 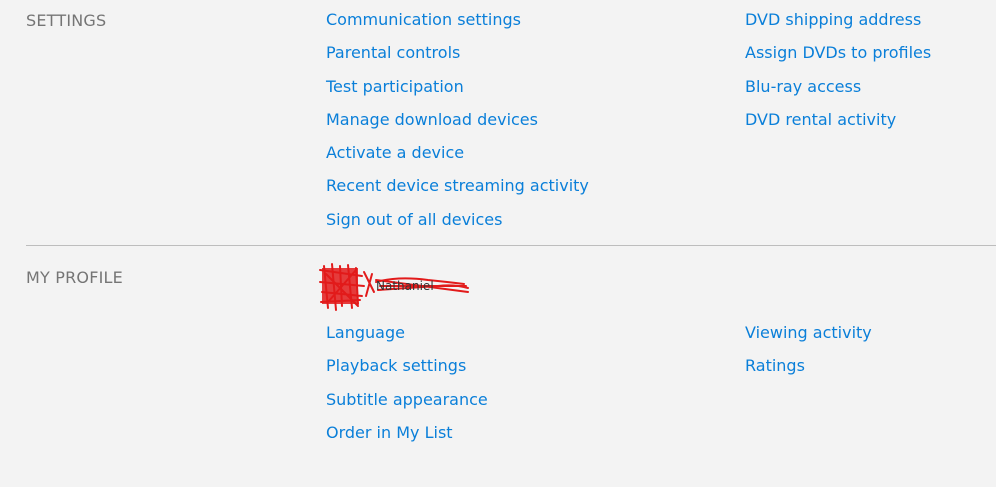 I want to click on language-link: Language, so click(x=407, y=339).